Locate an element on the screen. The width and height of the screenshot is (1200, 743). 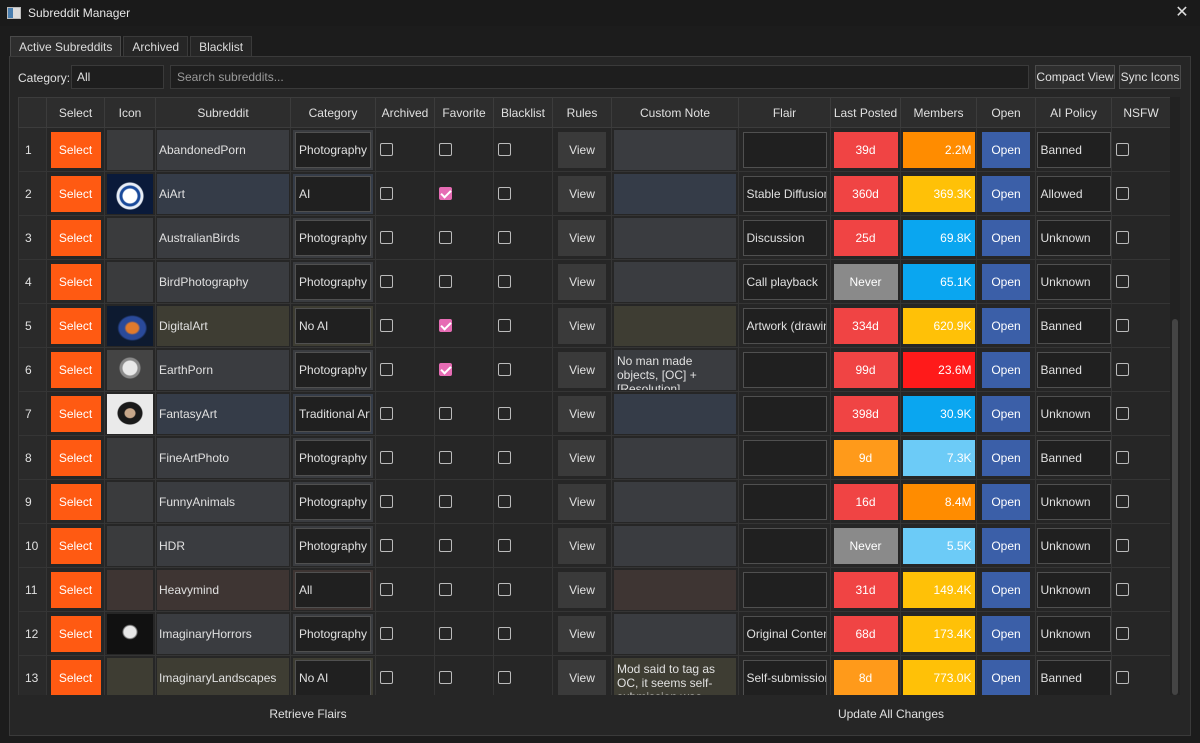
update-all-changes-button: Update All Changes is located at coordinates (891, 714).